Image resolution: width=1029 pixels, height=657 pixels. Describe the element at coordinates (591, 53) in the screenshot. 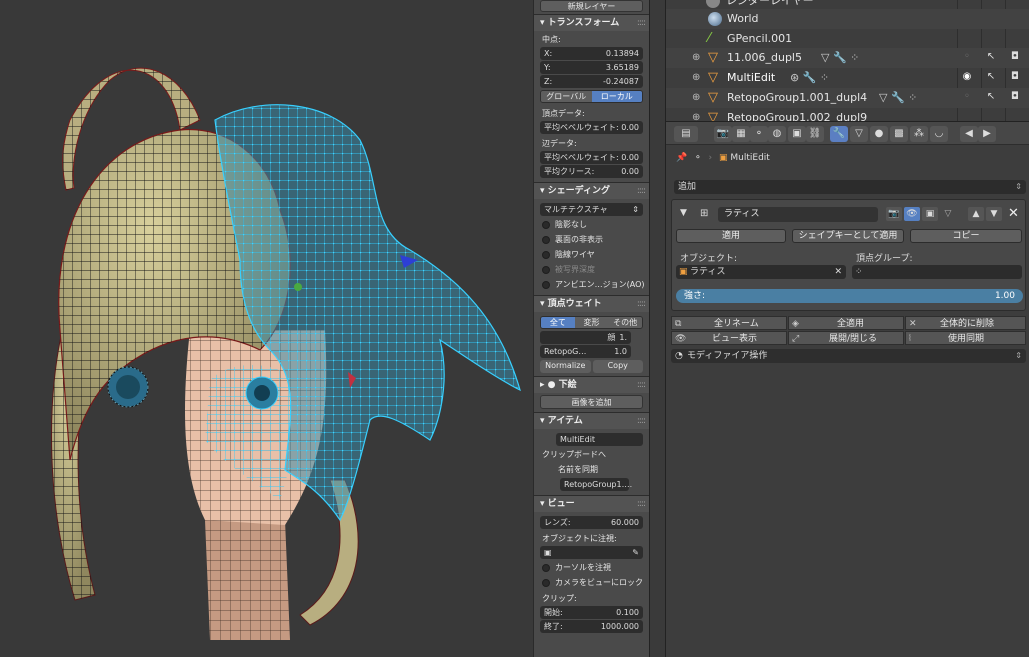

I see `x-field: X: 0.13894` at that location.